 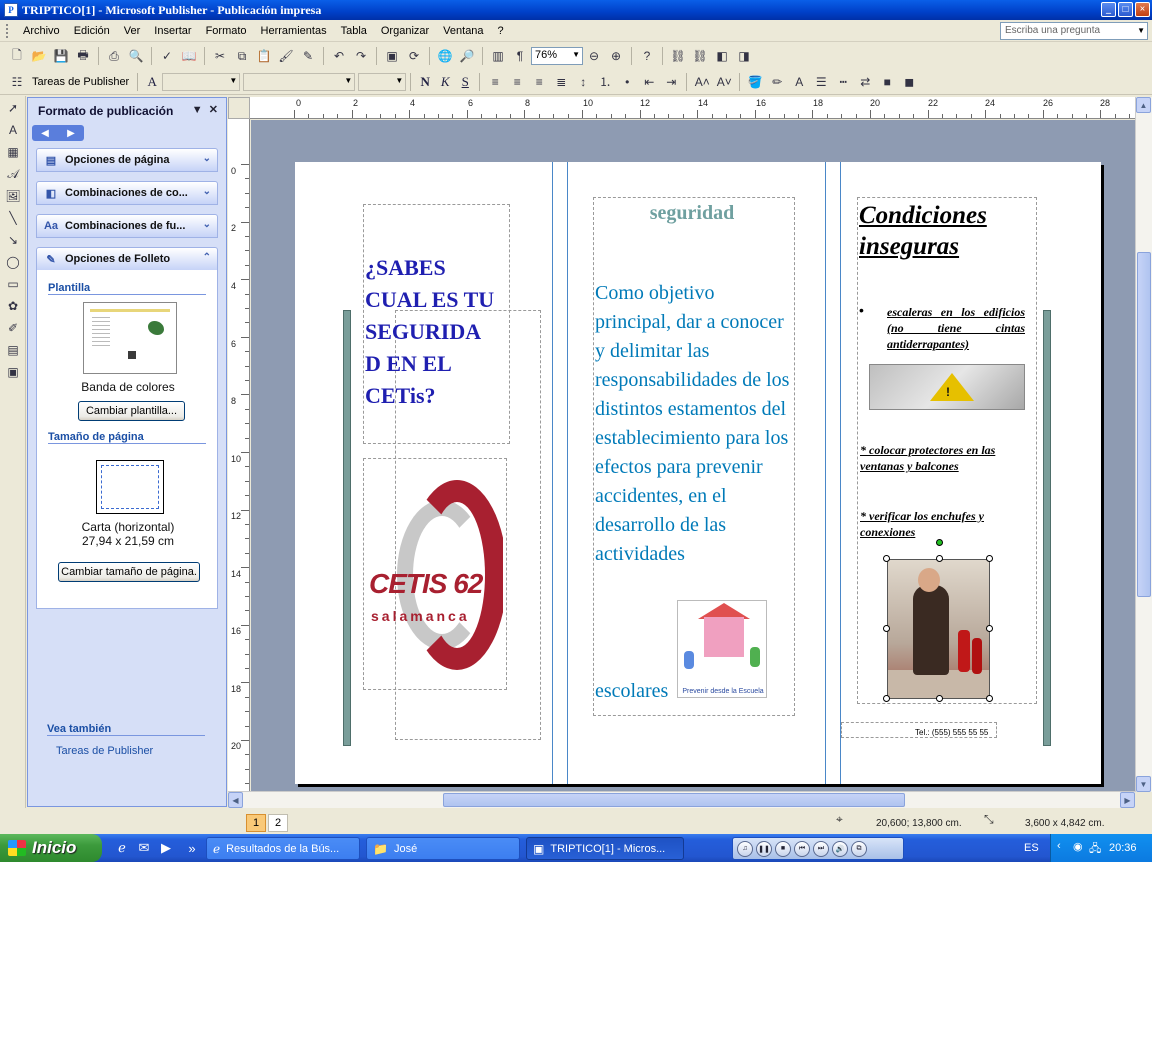 I want to click on arrow-icon: ↘, so click(x=13, y=240).